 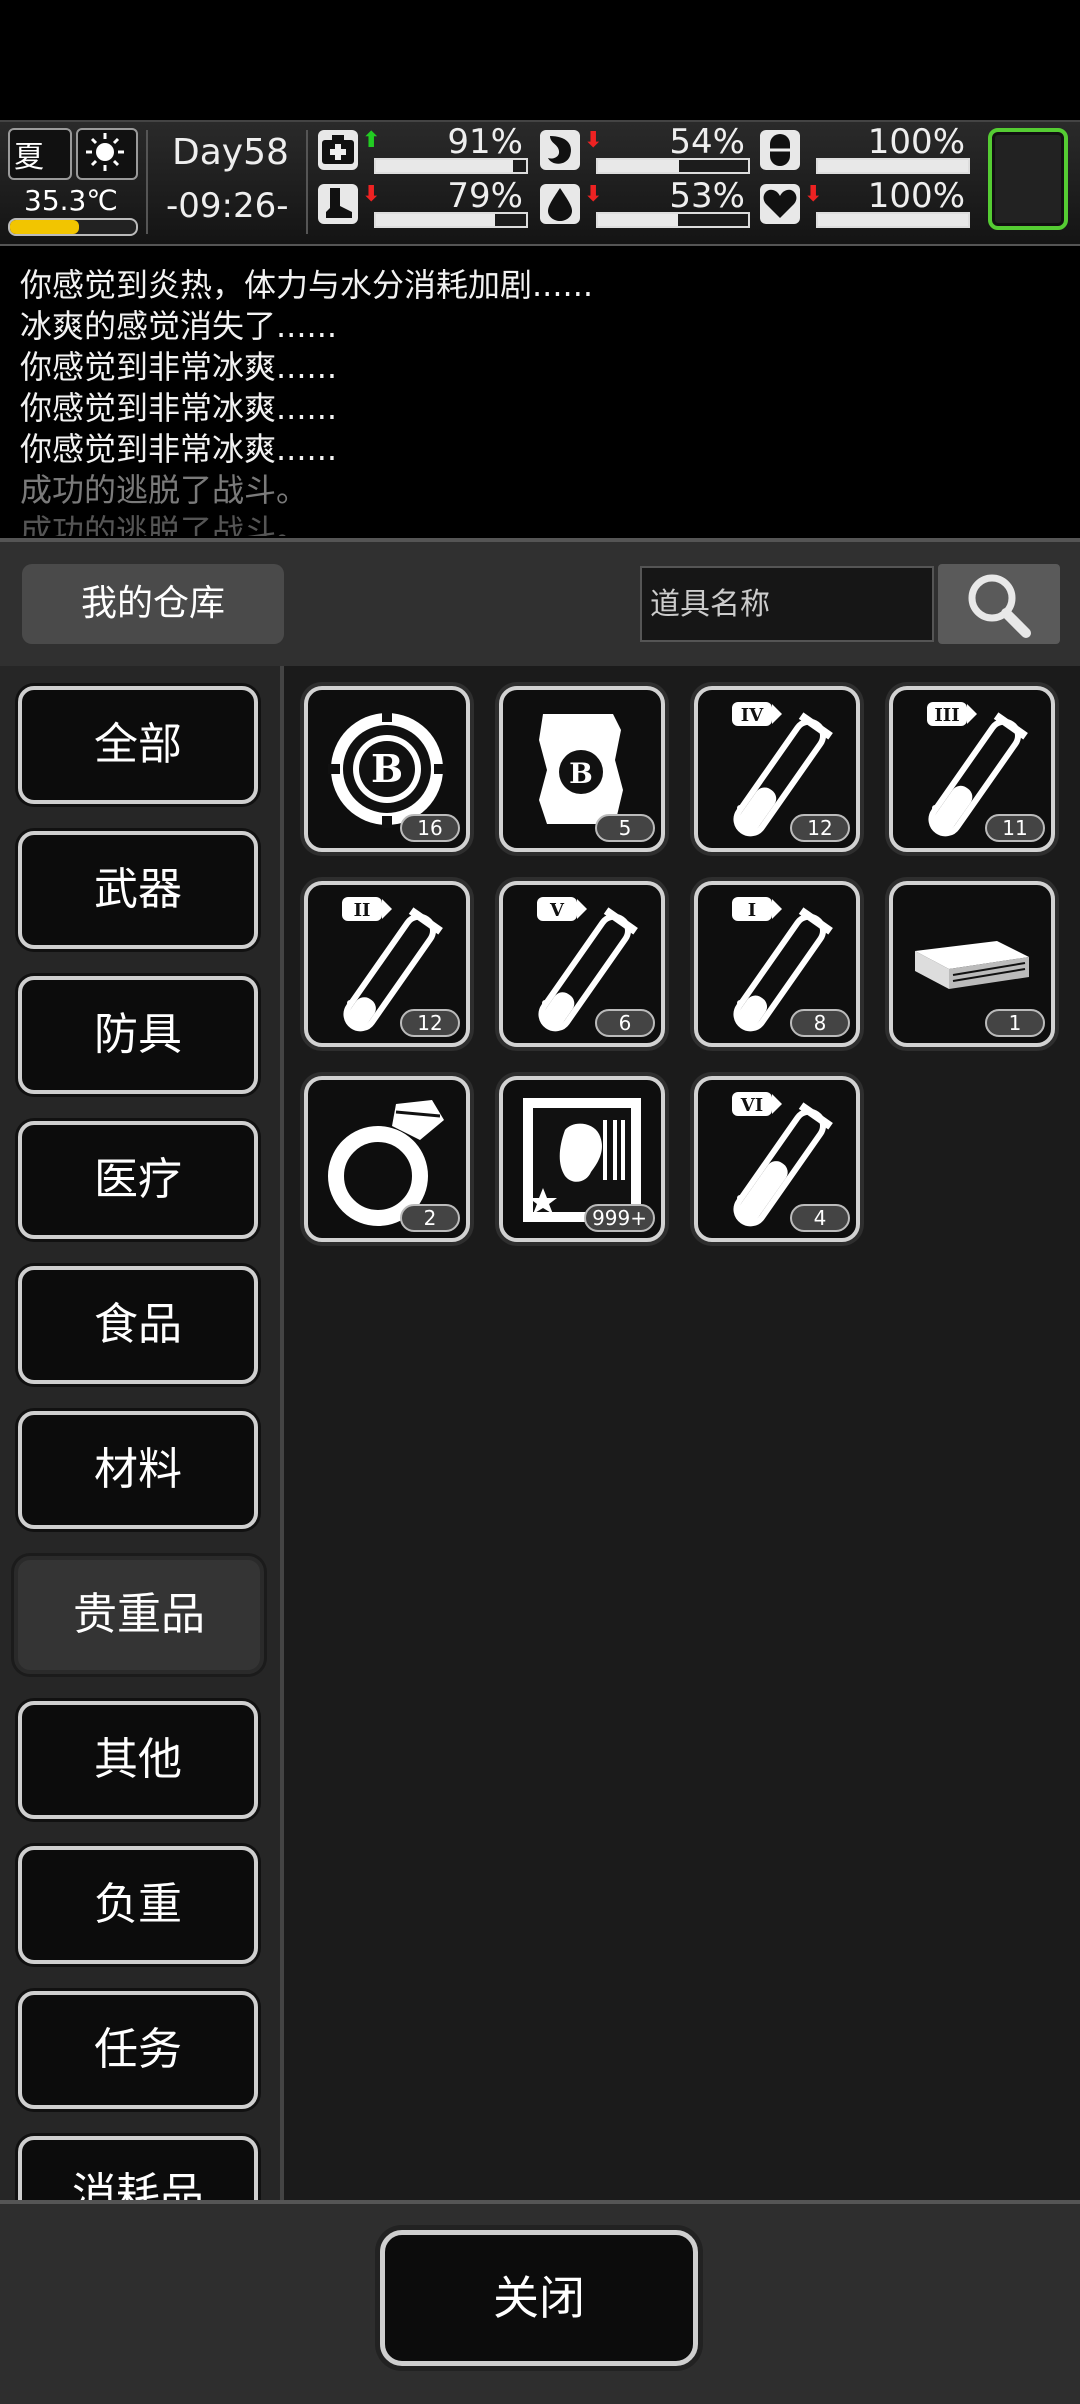 What do you see at coordinates (777, 964) in the screenshot?
I see `inventory-slot: I8` at bounding box center [777, 964].